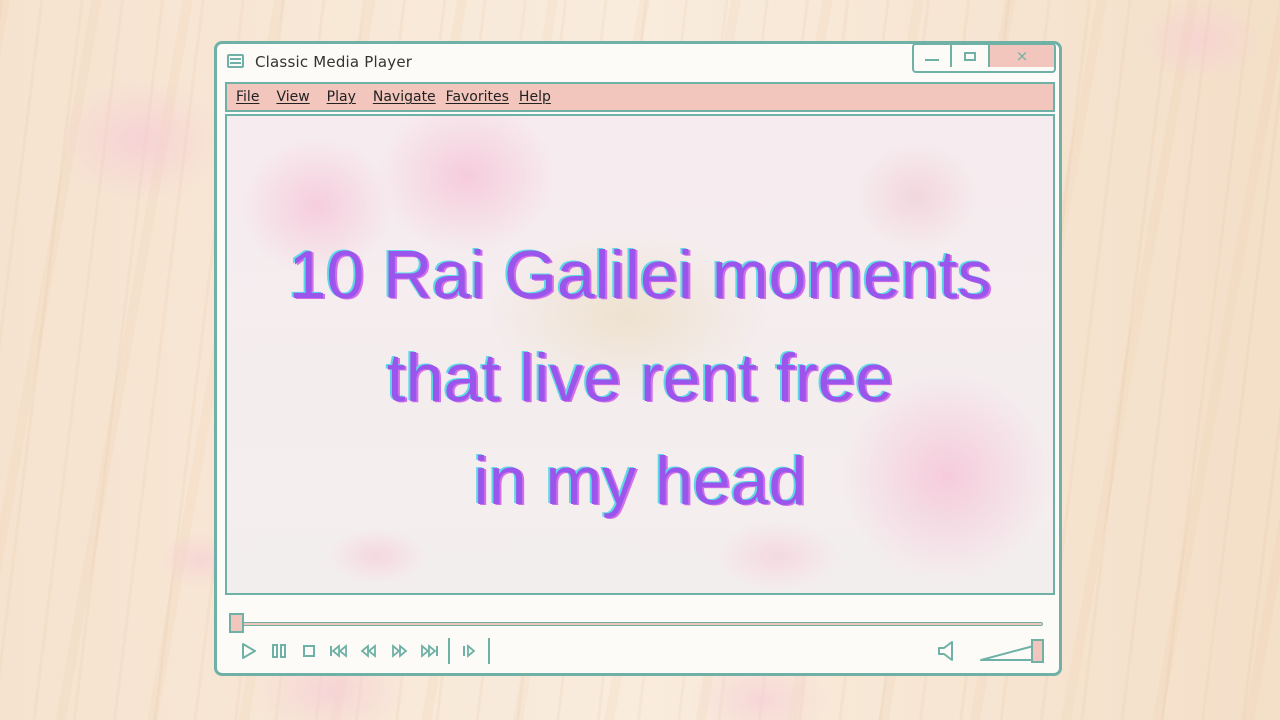 This screenshot has height=720, width=1280. I want to click on pause-button, so click(279, 651).